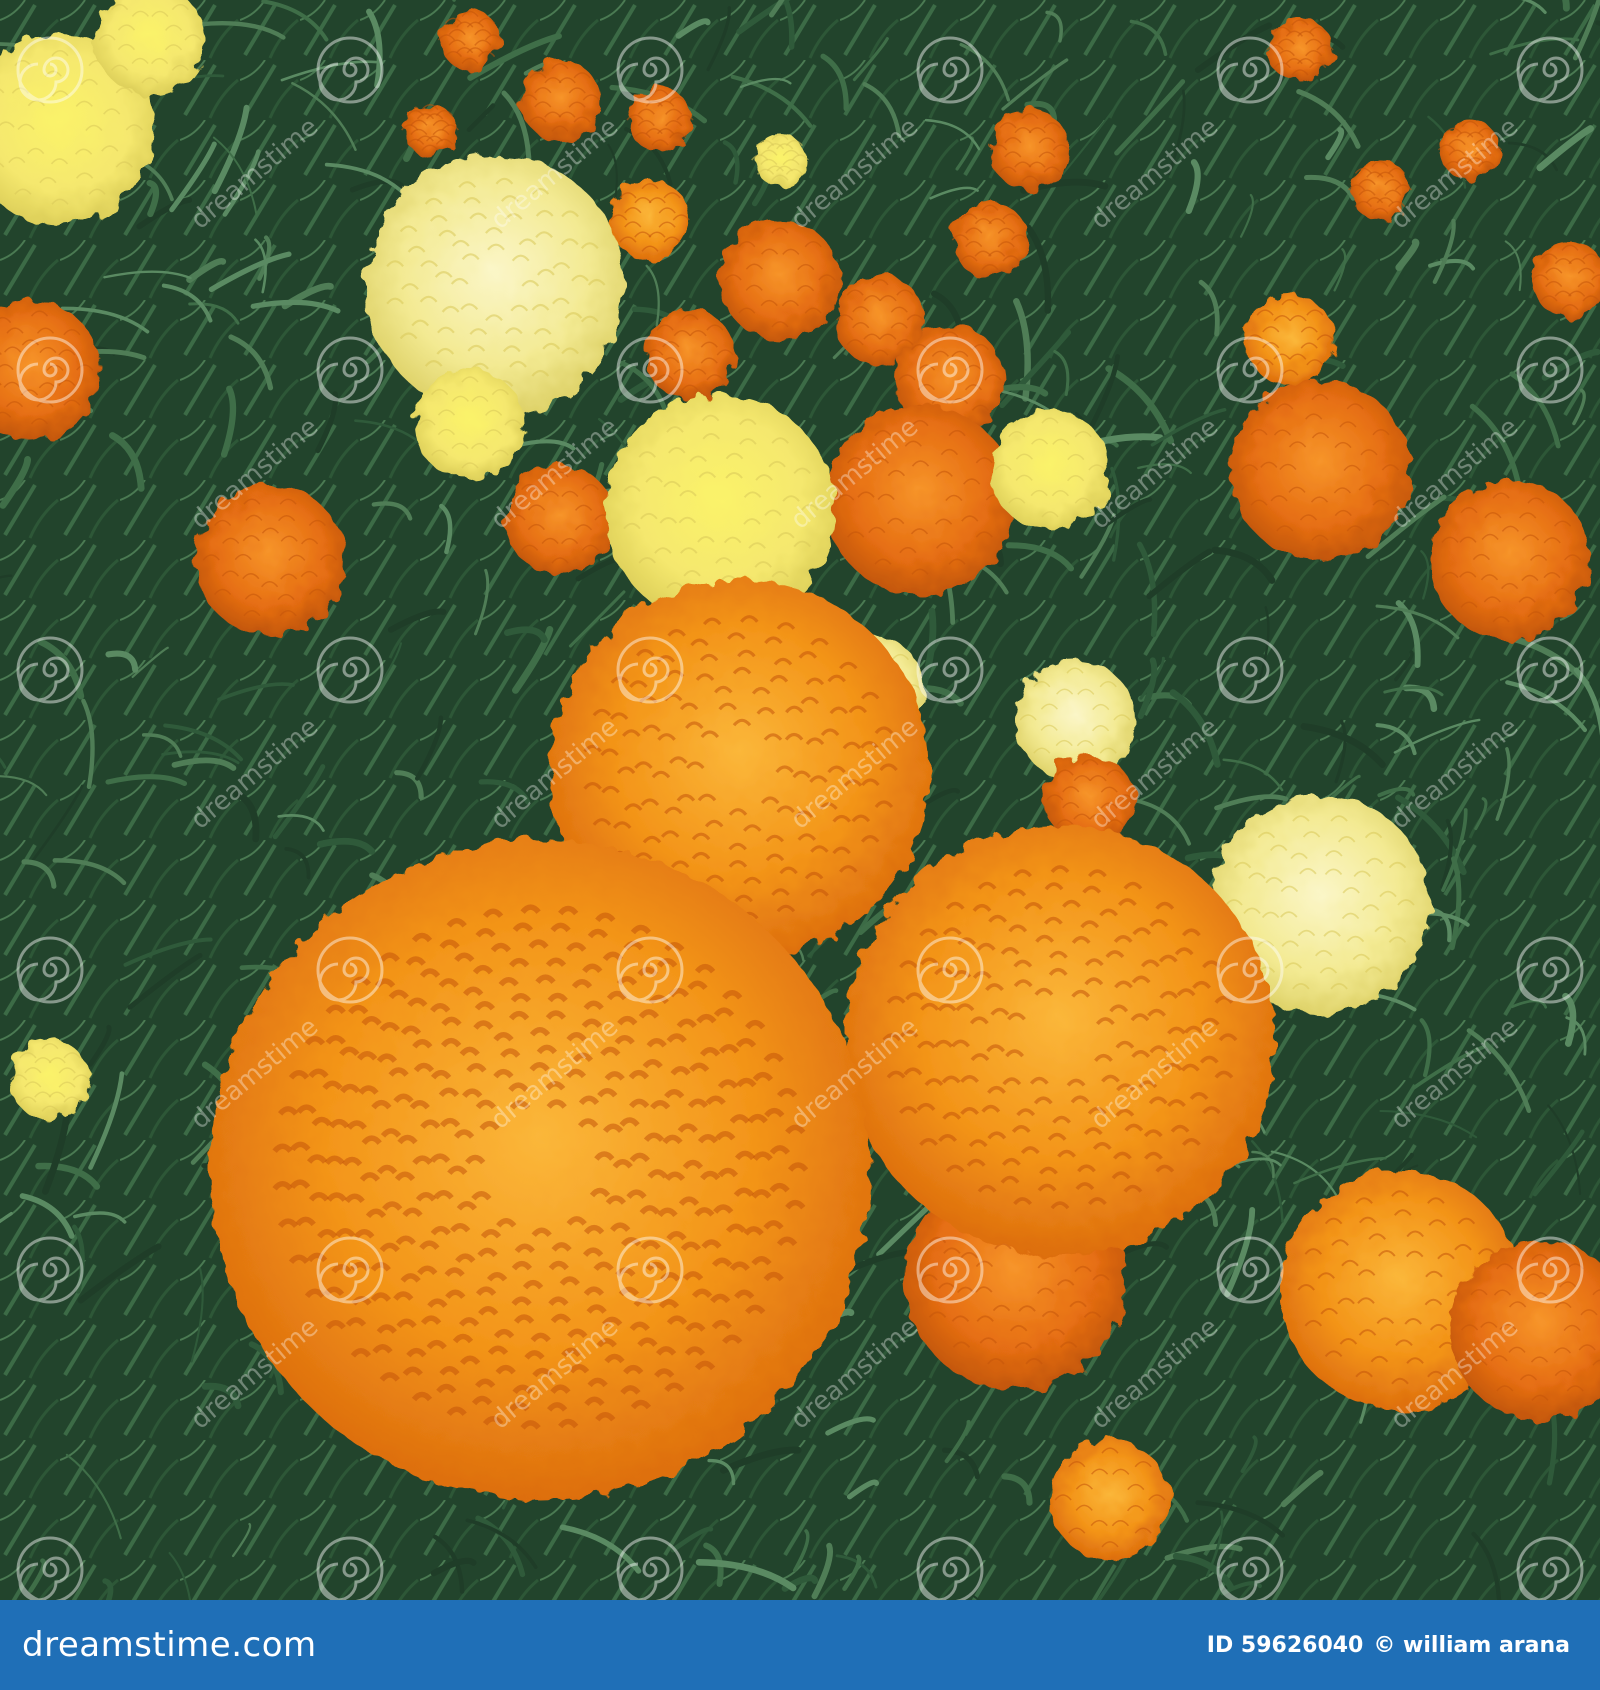 This screenshot has width=1600, height=1690. Describe the element at coordinates (1285, 1645) in the screenshot. I see `image-id: ID 59626040` at that location.